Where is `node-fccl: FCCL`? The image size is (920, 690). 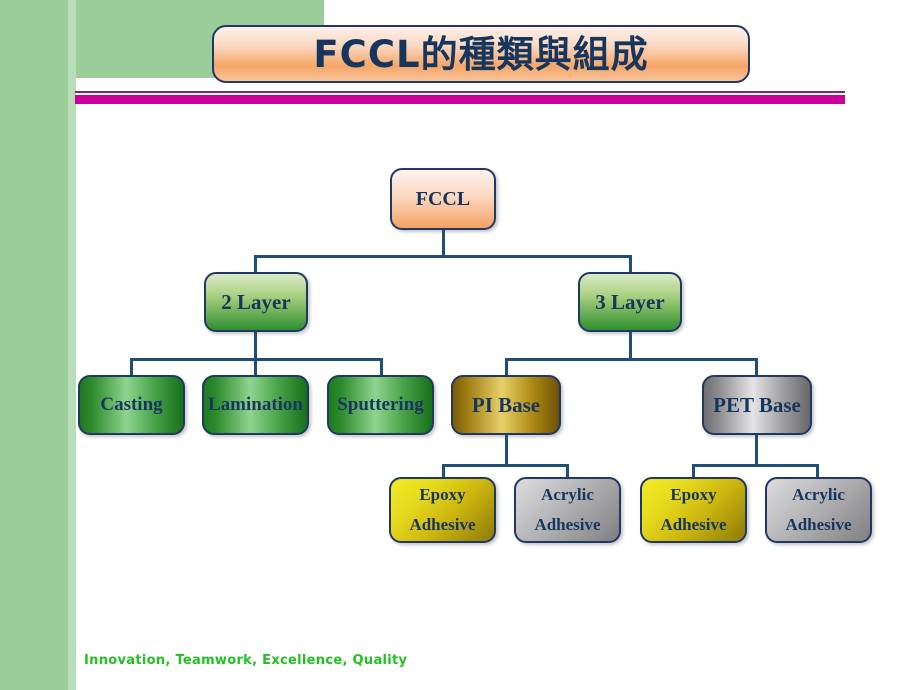
node-fccl: FCCL is located at coordinates (443, 199).